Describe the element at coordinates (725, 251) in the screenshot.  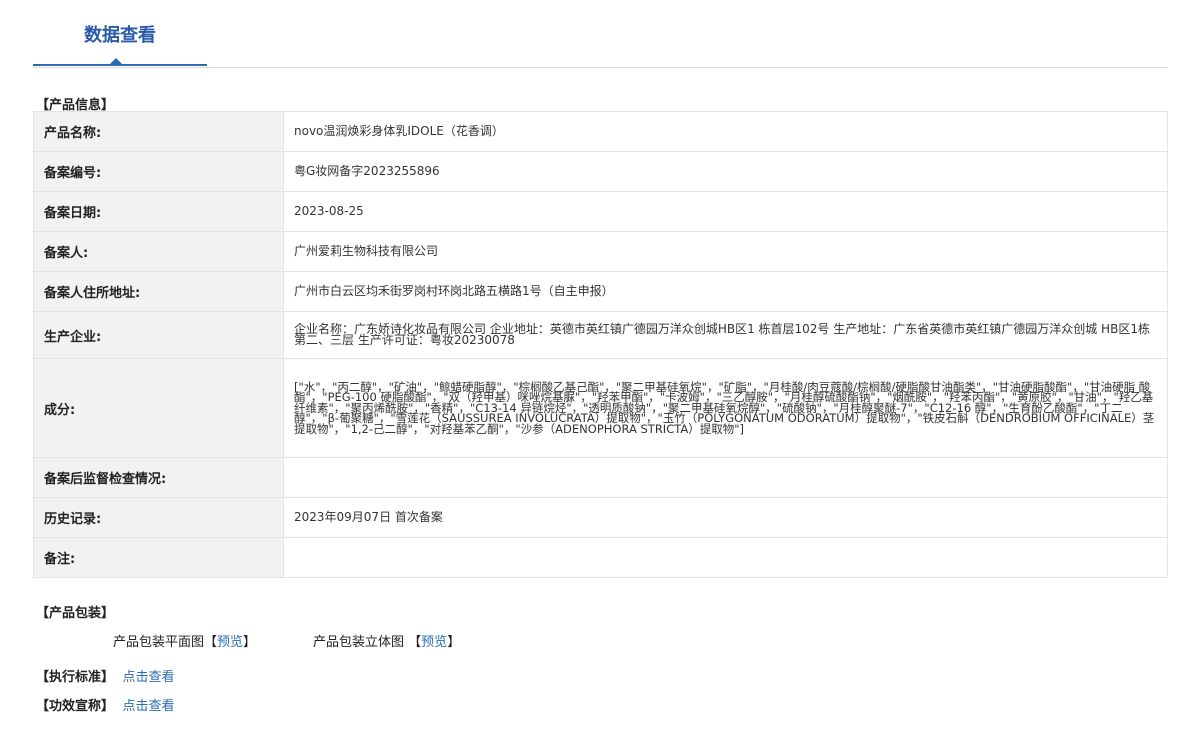
I see `row-value: 广州爱莉生物科技有限公司` at that location.